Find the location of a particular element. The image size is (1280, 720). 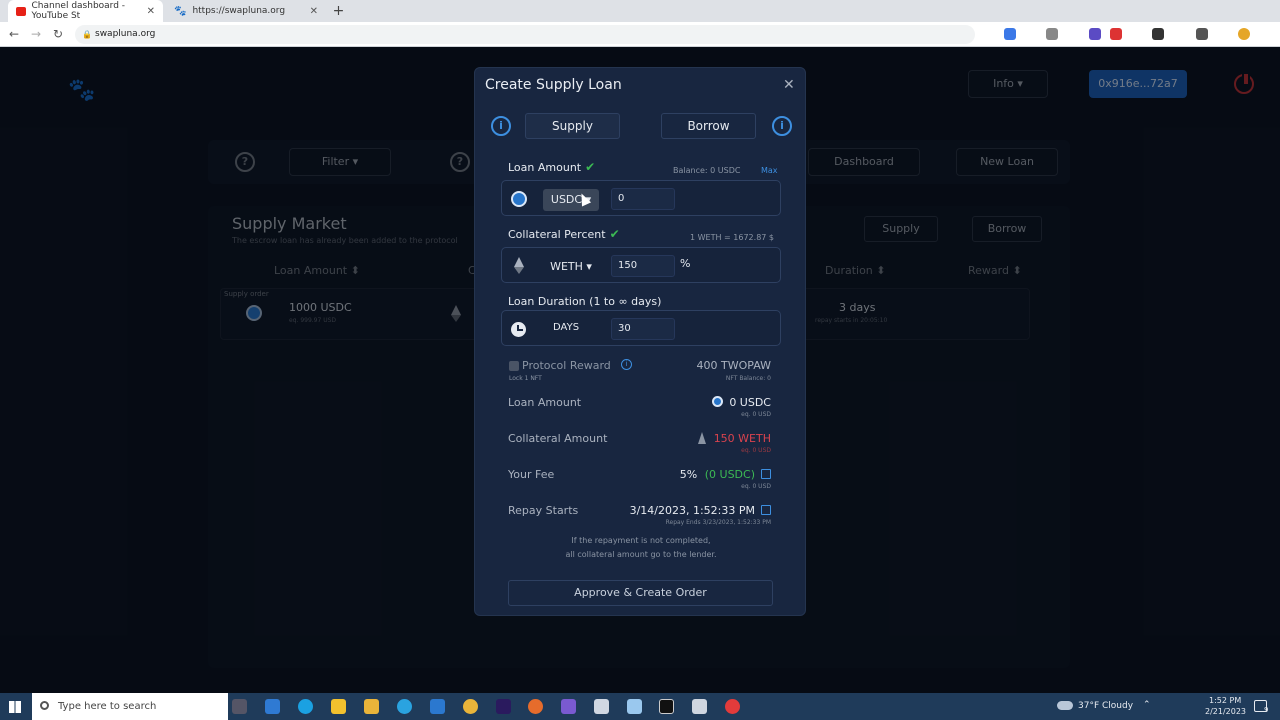

loan-token-dropdown: USDC ▾ is located at coordinates (571, 200).